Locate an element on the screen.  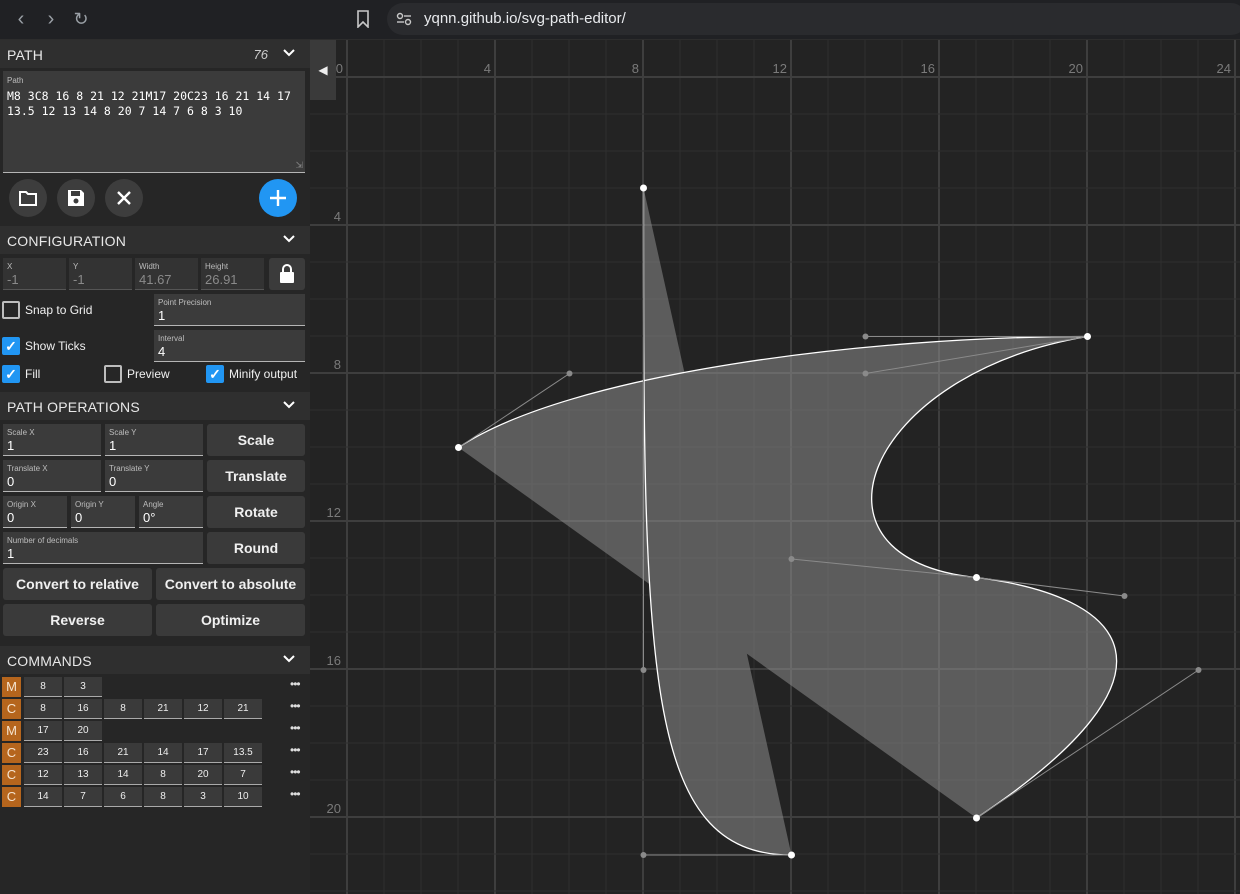
command-value: 12 is located at coordinates (43, 775).